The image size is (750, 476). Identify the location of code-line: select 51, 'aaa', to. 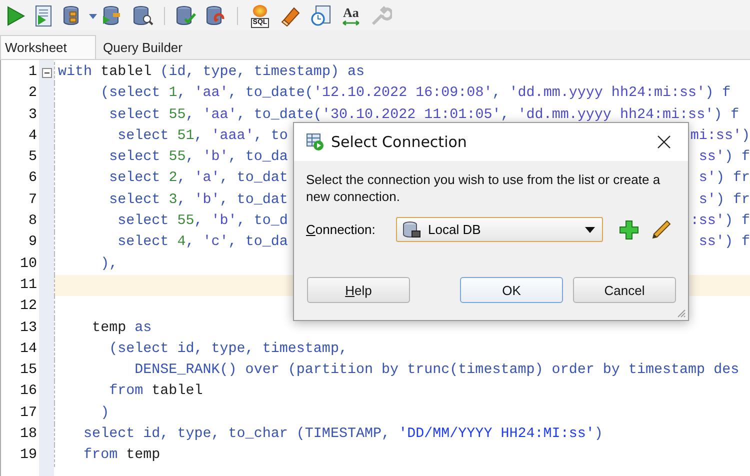
(202, 136).